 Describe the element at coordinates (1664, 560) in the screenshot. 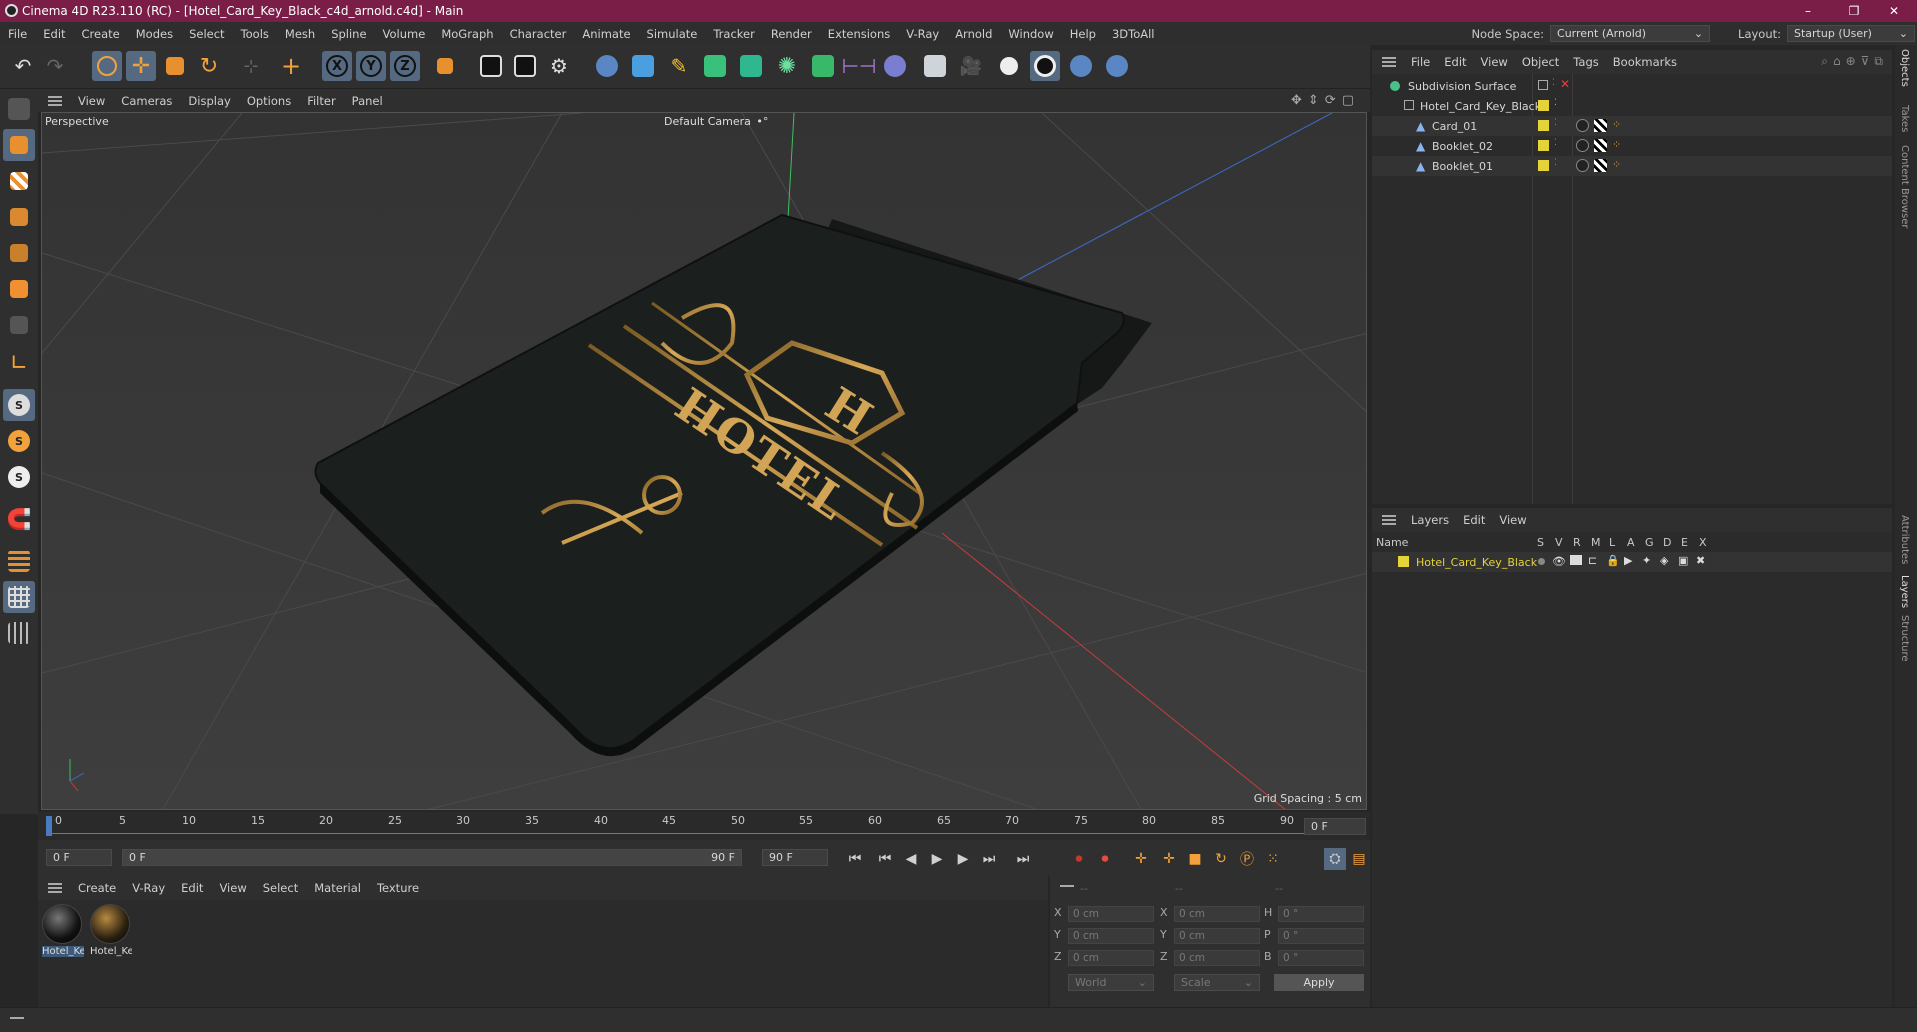

I see `deformer-icon: ◈` at that location.